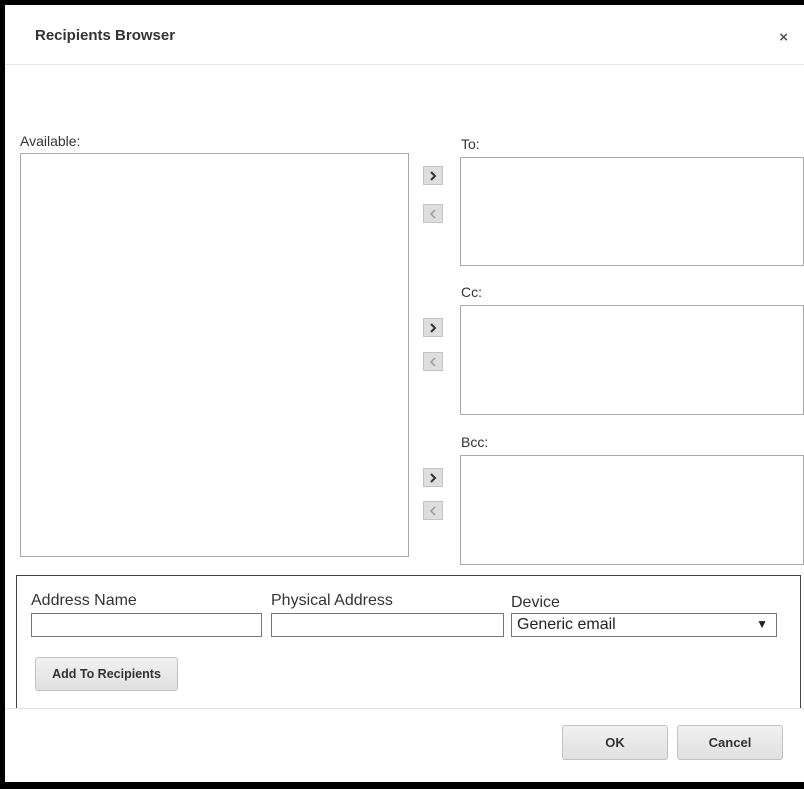 The image size is (804, 789). Describe the element at coordinates (644, 625) in the screenshot. I see `device-select: Generic email ▼` at that location.